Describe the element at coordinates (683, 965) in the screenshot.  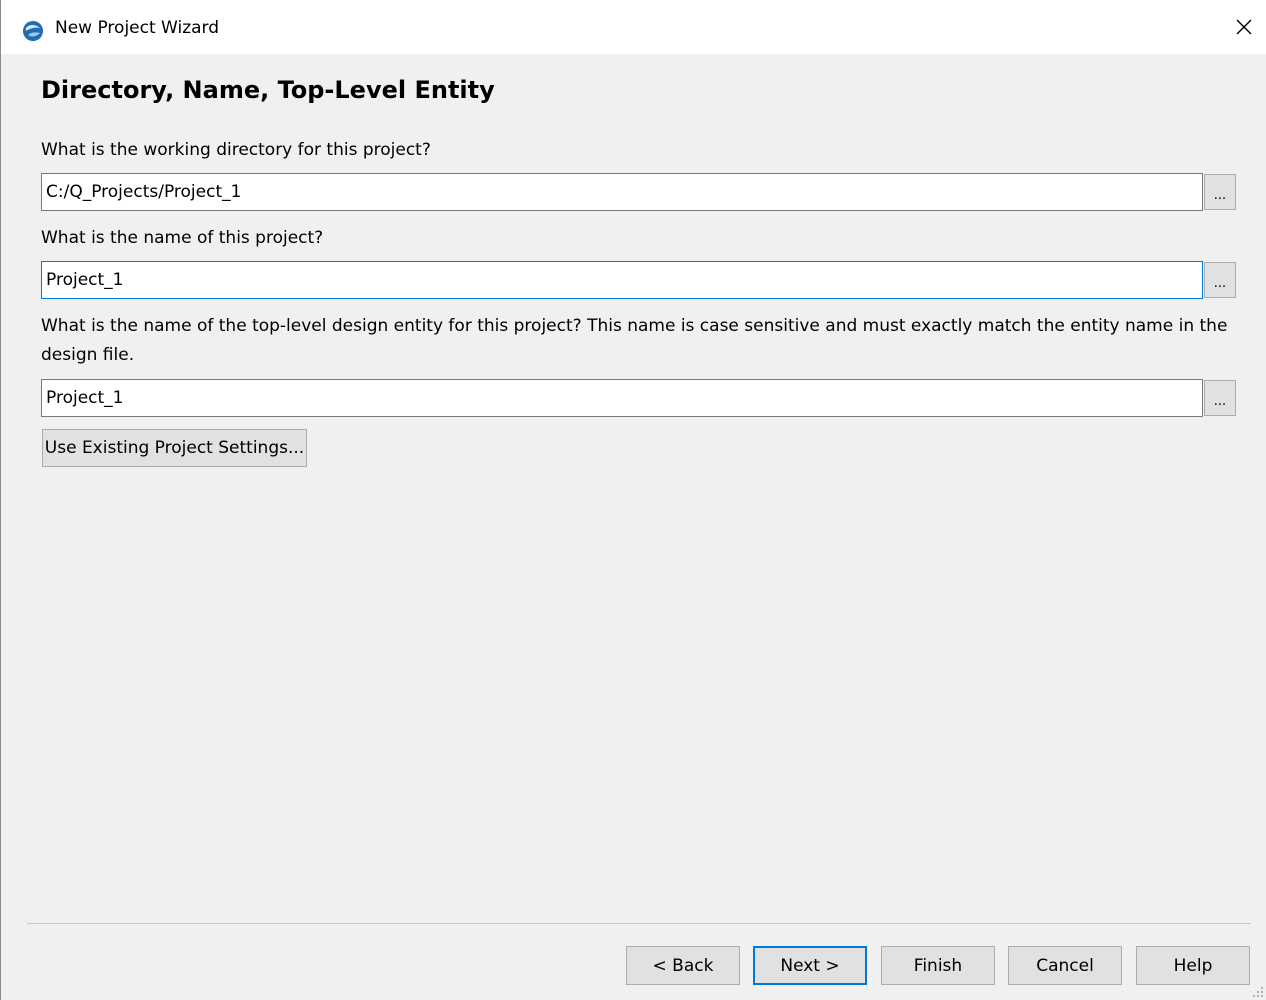
I see `back-button: < Back` at that location.